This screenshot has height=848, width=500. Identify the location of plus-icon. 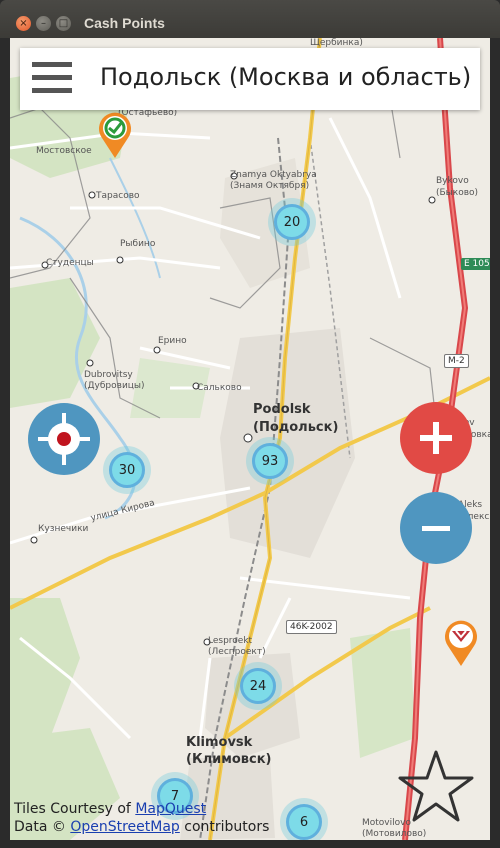
(436, 438).